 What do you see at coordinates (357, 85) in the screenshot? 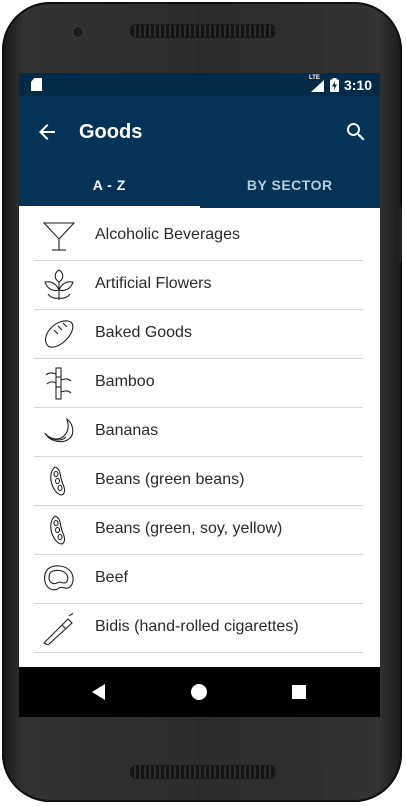
I see `status-time: 3:10` at bounding box center [357, 85].